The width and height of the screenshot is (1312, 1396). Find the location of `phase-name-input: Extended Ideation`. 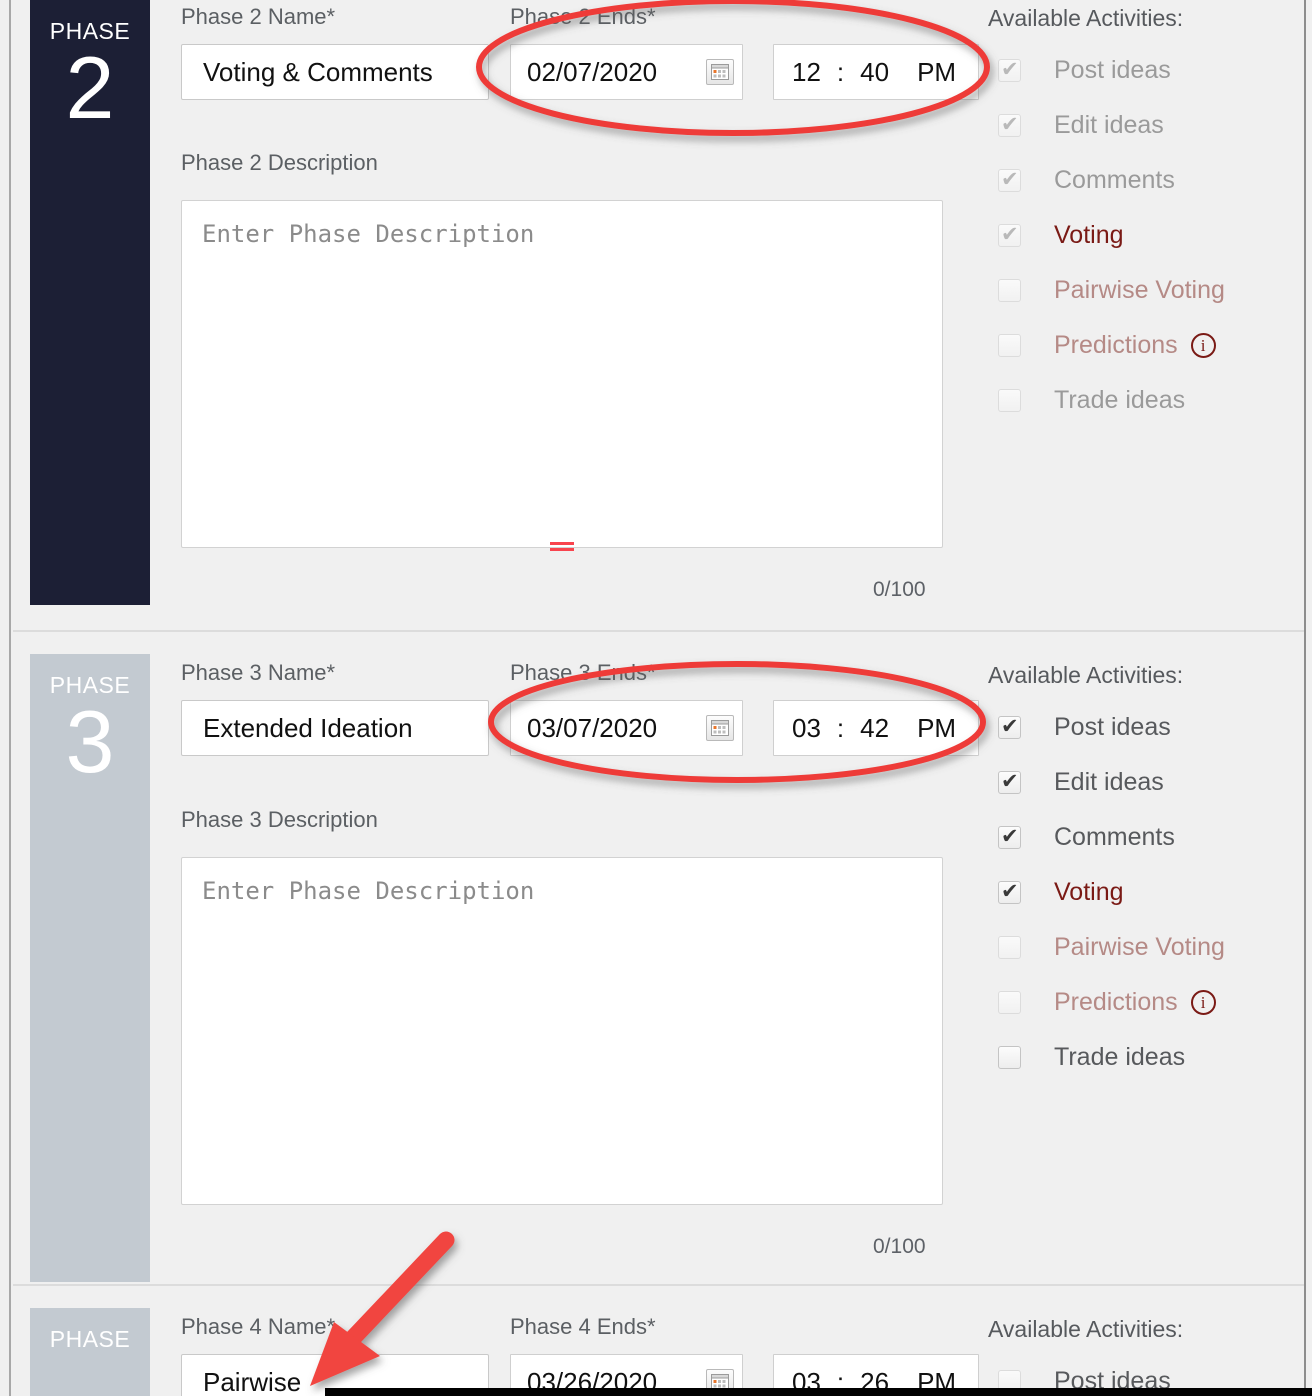

phase-name-input: Extended Ideation is located at coordinates (335, 728).